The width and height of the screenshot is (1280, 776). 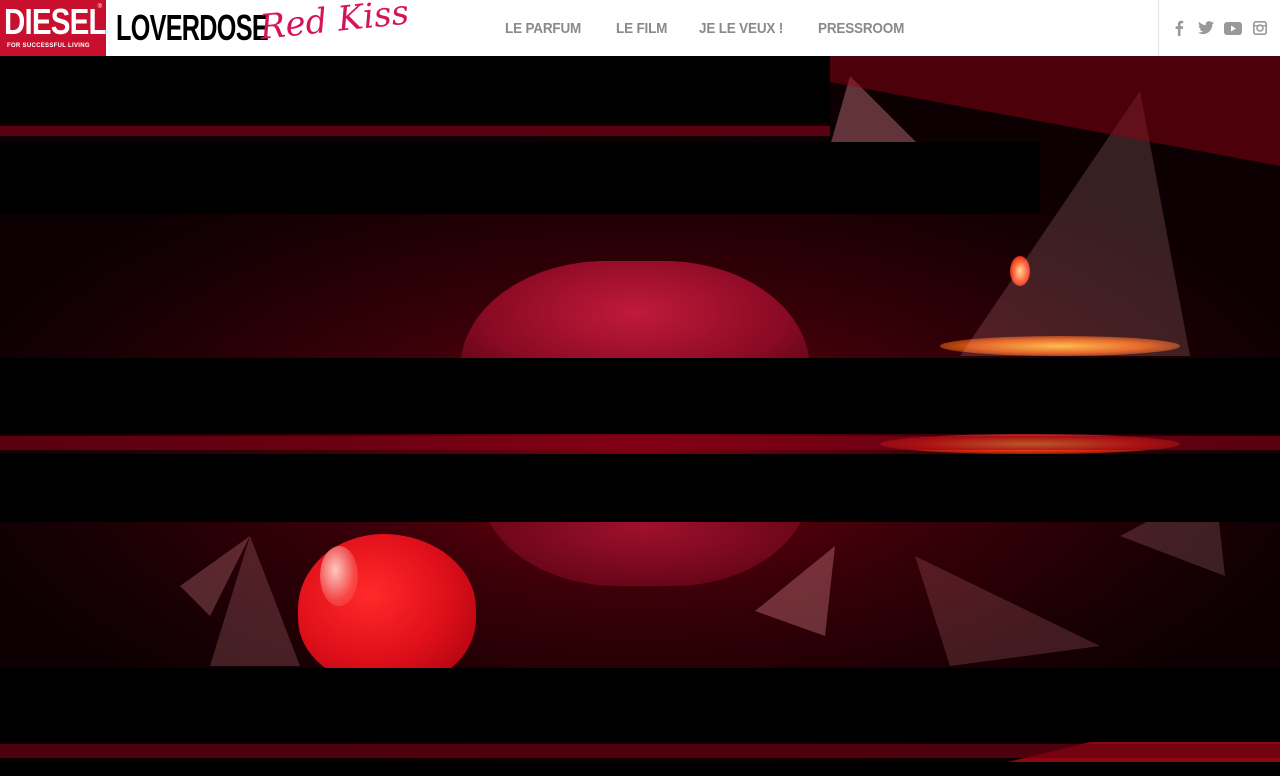 I want to click on main-nav: LE PARFUM LE FILM JE LE VEUX ! PRESSROOM, so click(x=722, y=28).